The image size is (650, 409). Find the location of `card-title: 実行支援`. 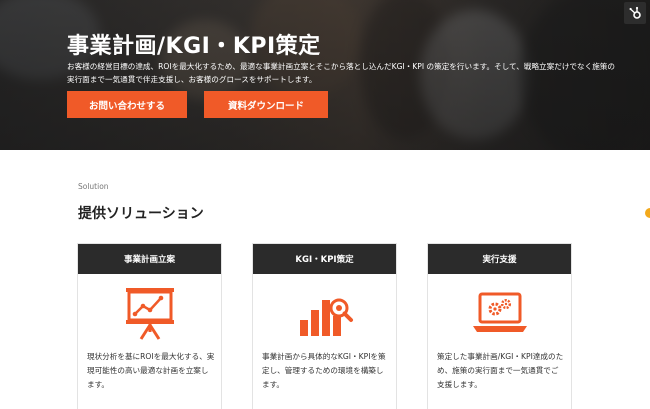

card-title: 実行支援 is located at coordinates (499, 259).